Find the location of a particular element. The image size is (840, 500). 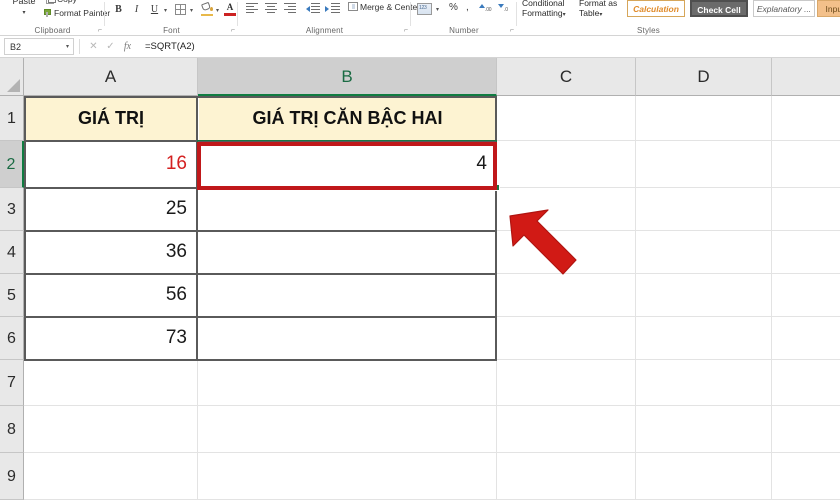

table-border-top is located at coordinates (260, 97).